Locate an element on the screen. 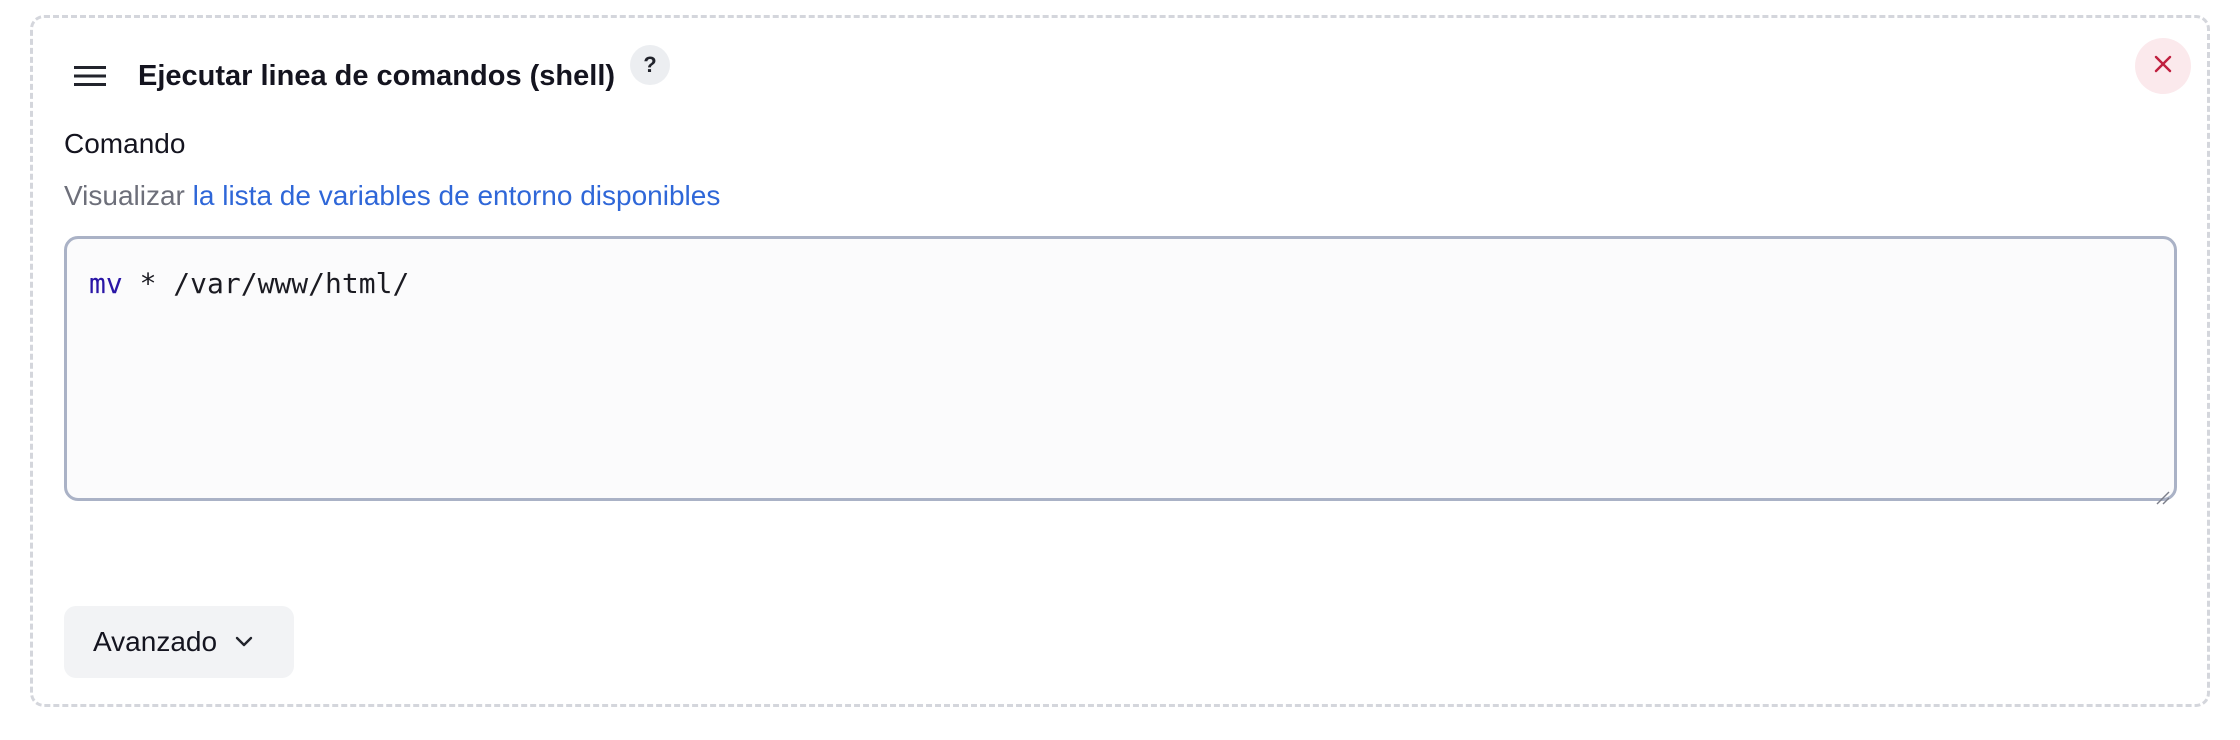 Image resolution: width=2240 pixels, height=740 pixels. close-icon is located at coordinates (2163, 66).